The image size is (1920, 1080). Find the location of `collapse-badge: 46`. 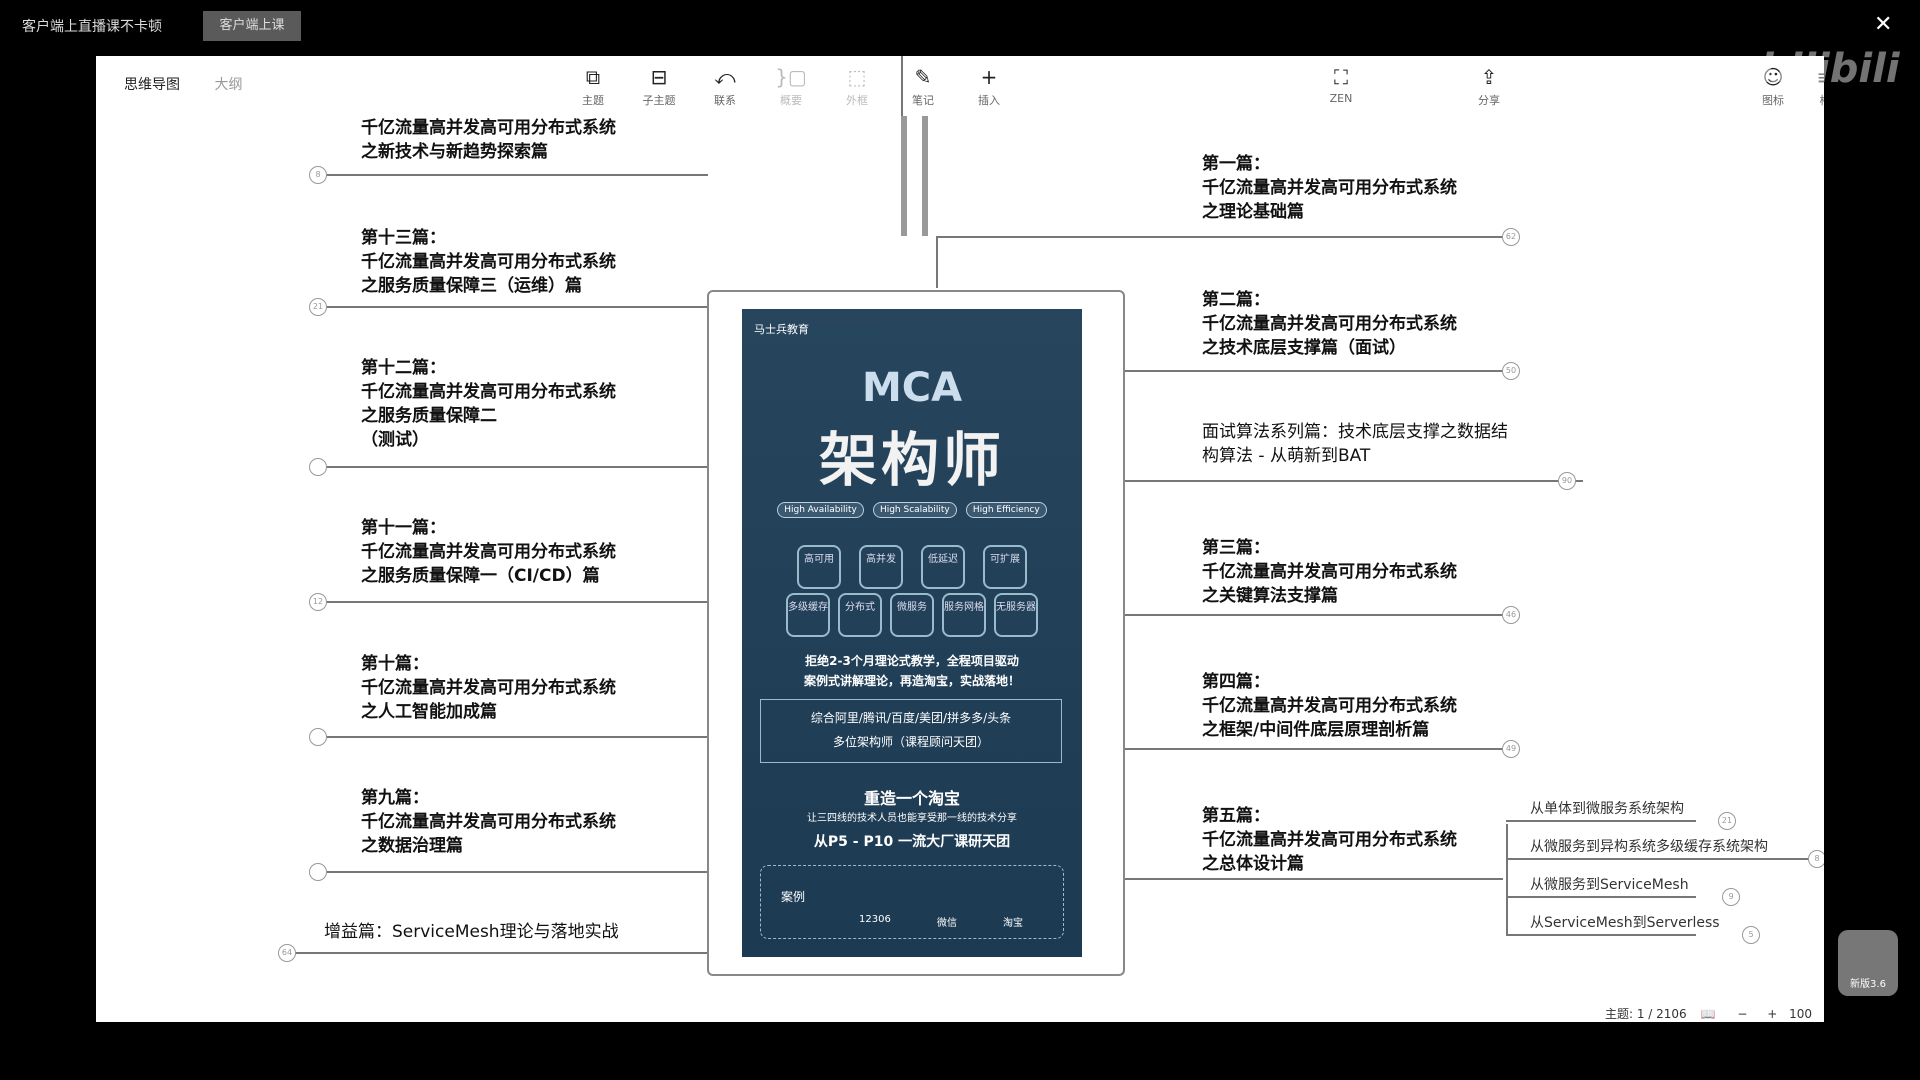

collapse-badge: 46 is located at coordinates (1511, 615).